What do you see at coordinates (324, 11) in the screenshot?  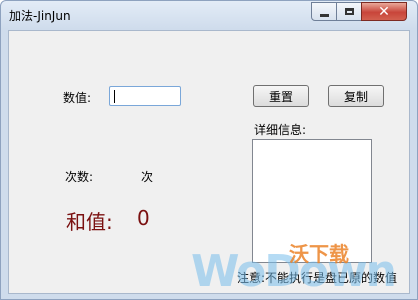 I see `minimize-button` at bounding box center [324, 11].